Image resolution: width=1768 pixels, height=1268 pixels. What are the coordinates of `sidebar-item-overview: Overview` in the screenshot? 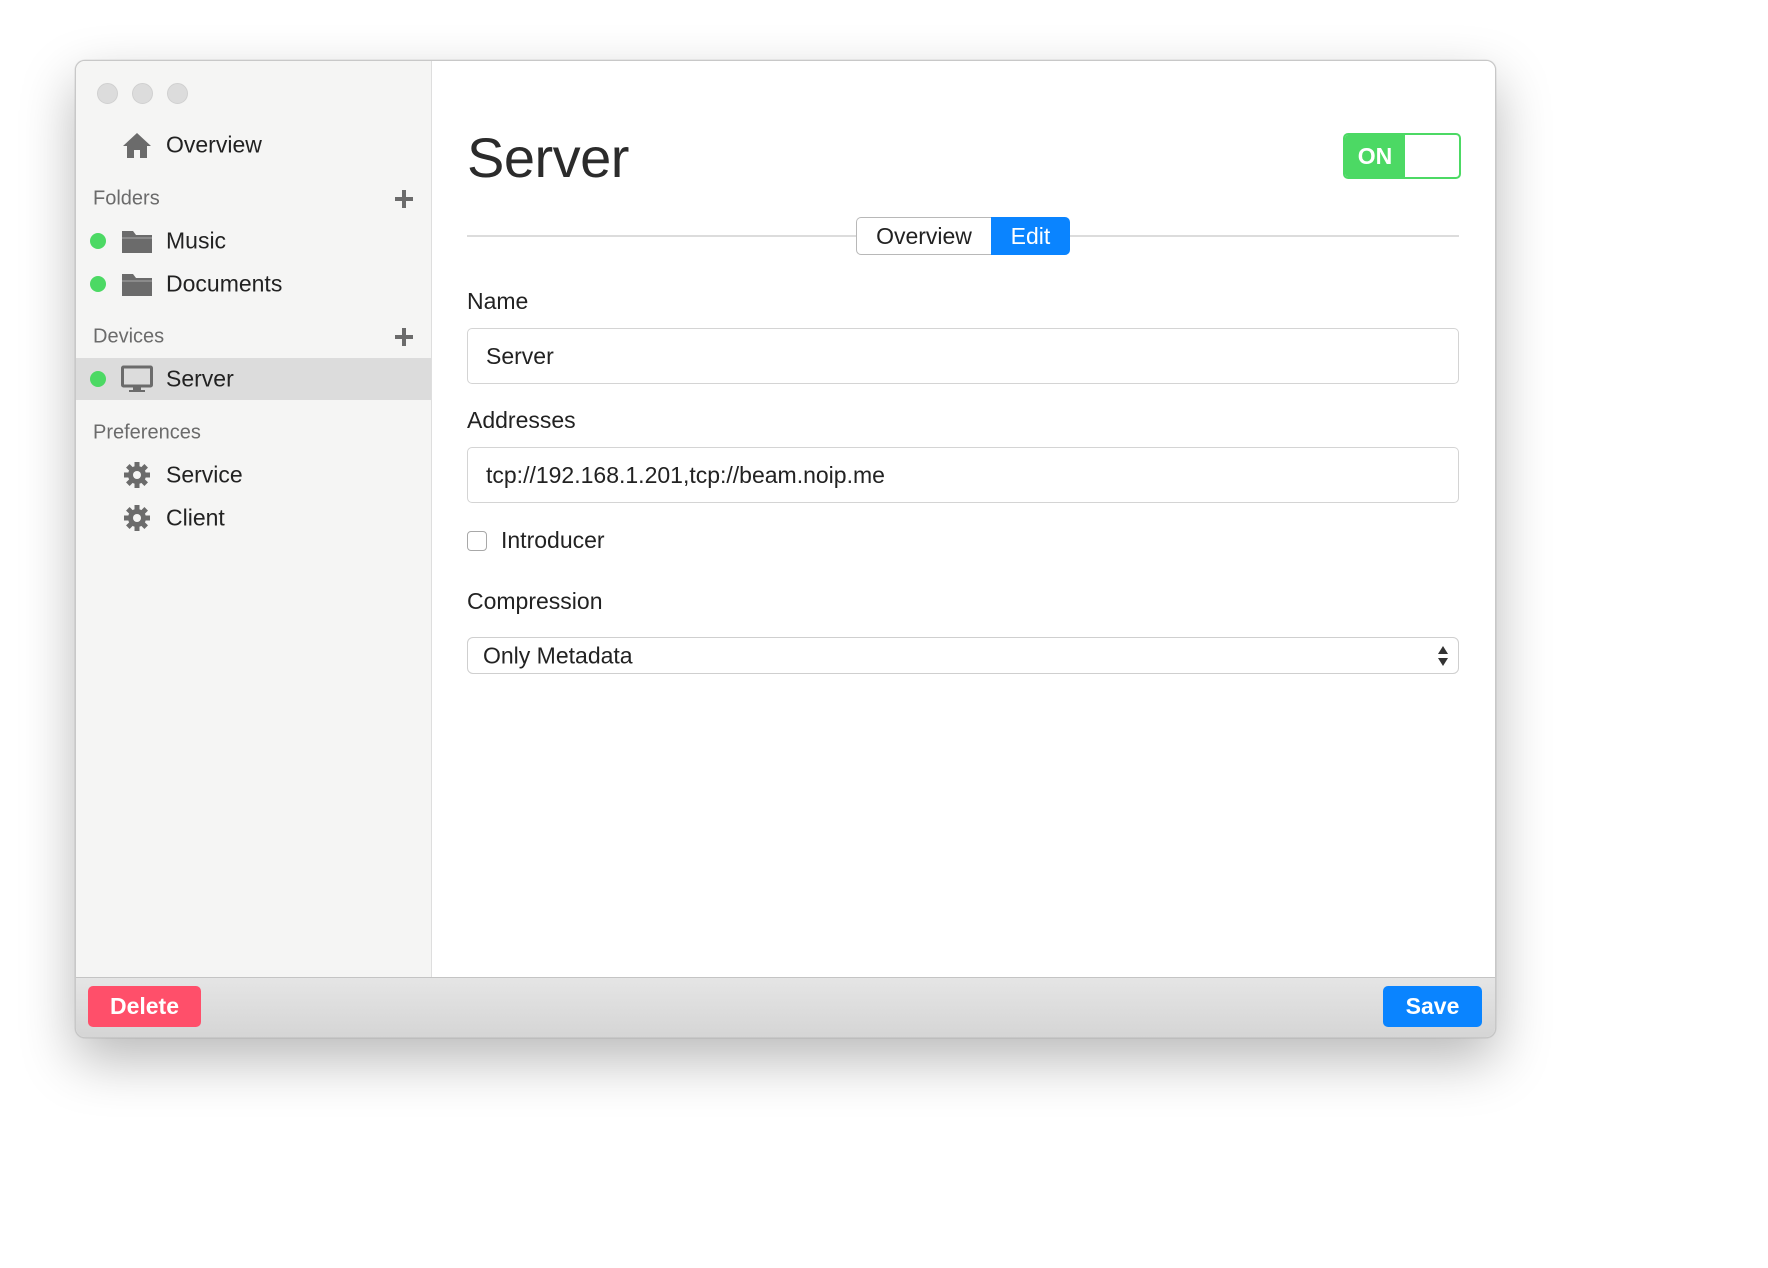 It's located at (253, 145).